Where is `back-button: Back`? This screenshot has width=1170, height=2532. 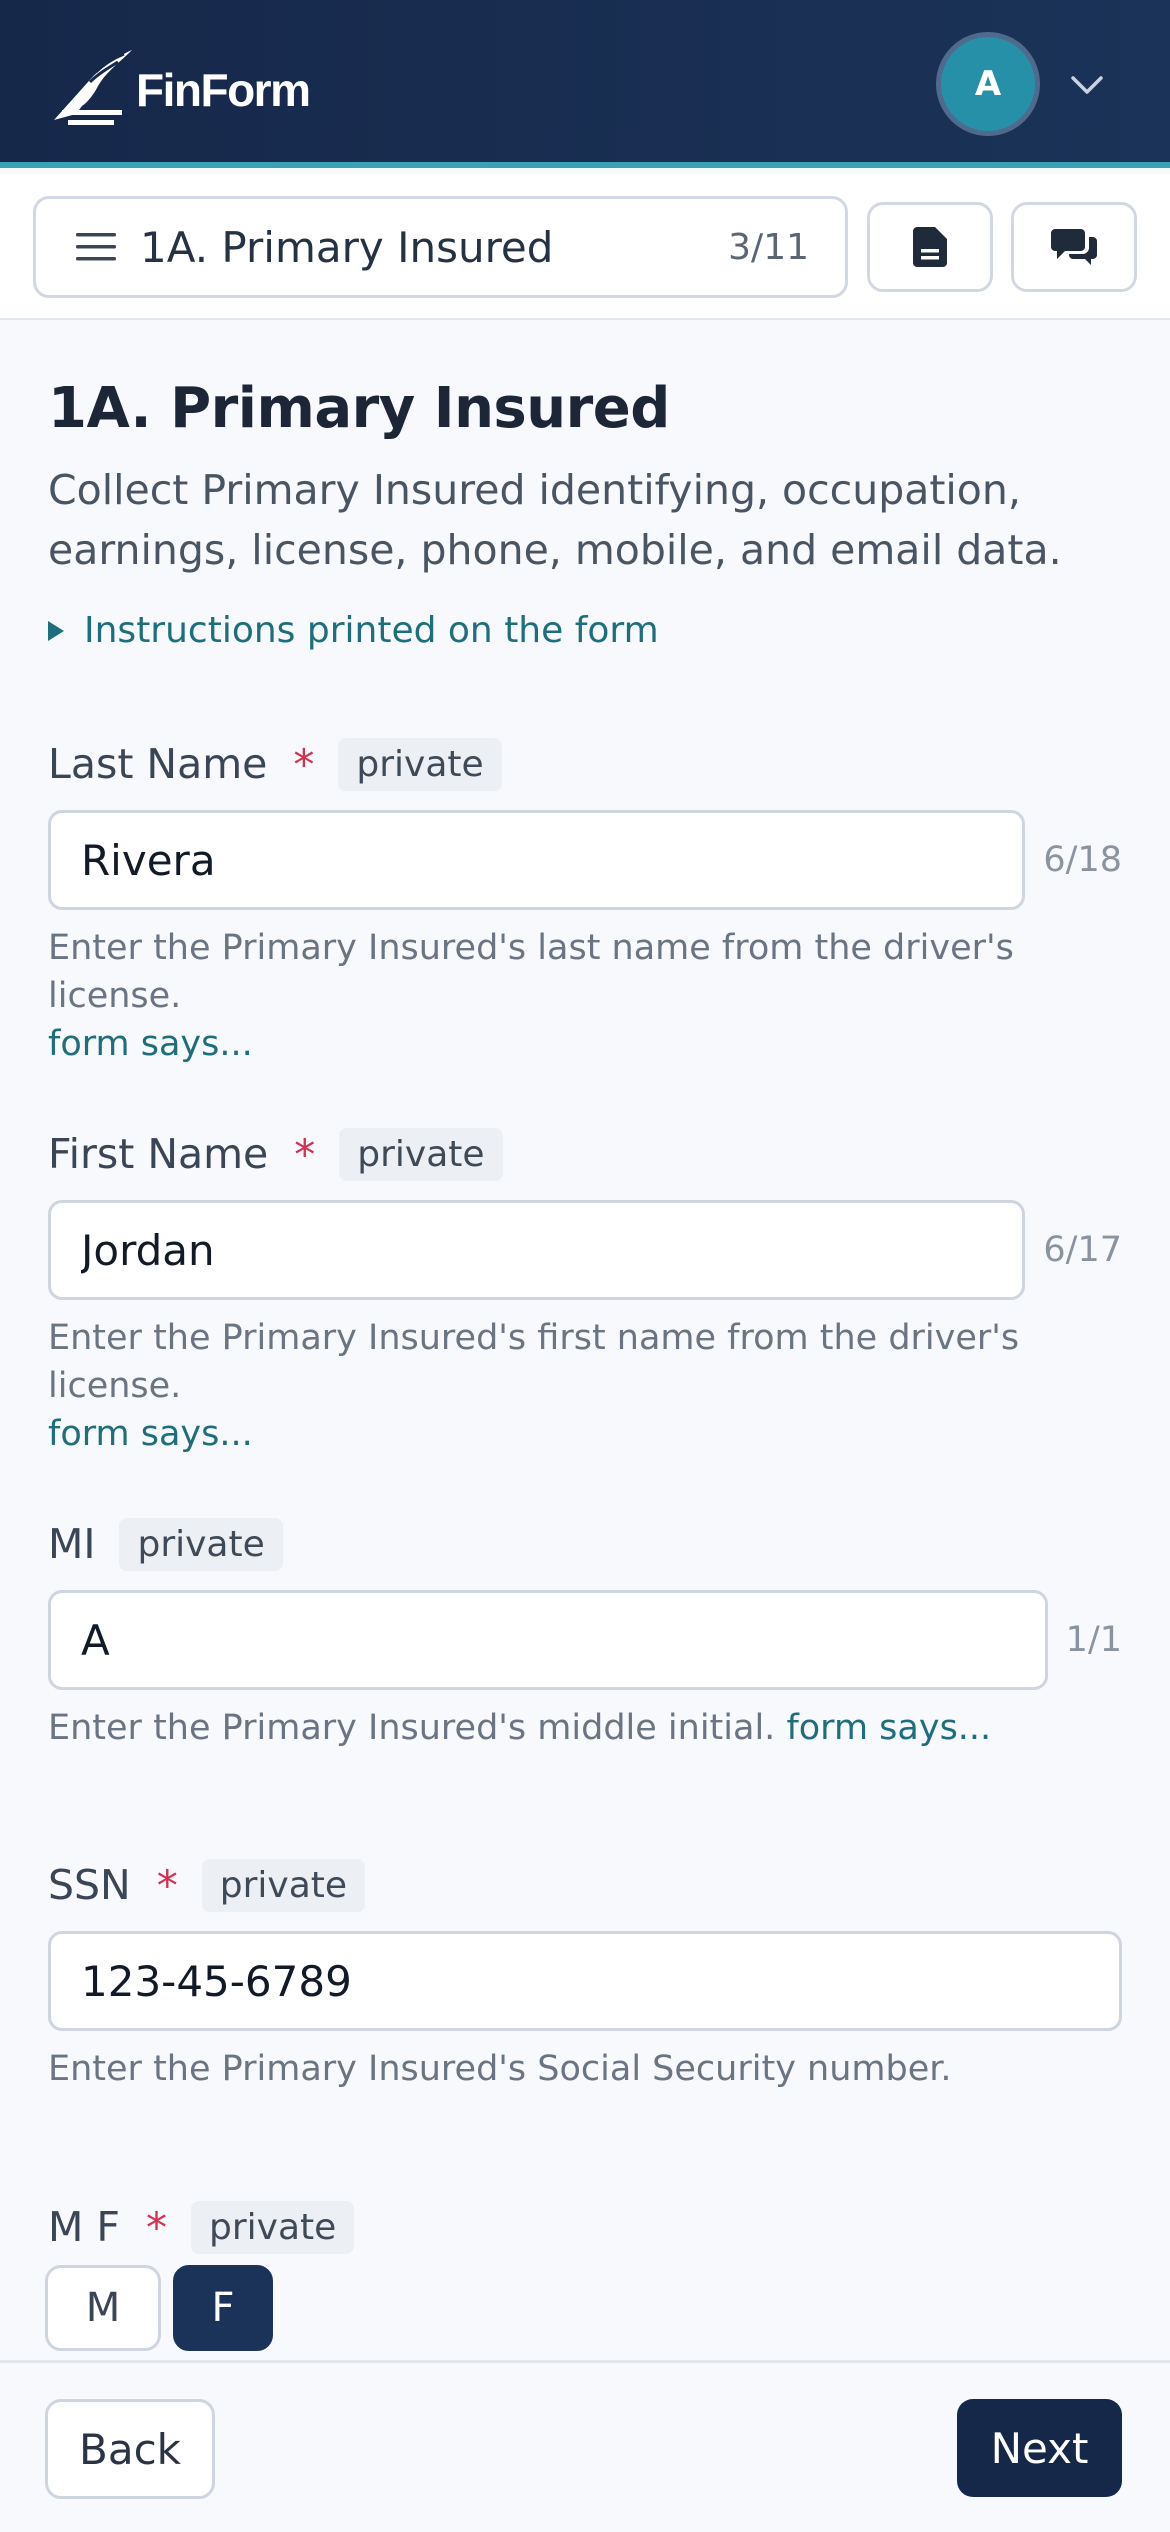
back-button: Back is located at coordinates (130, 2449).